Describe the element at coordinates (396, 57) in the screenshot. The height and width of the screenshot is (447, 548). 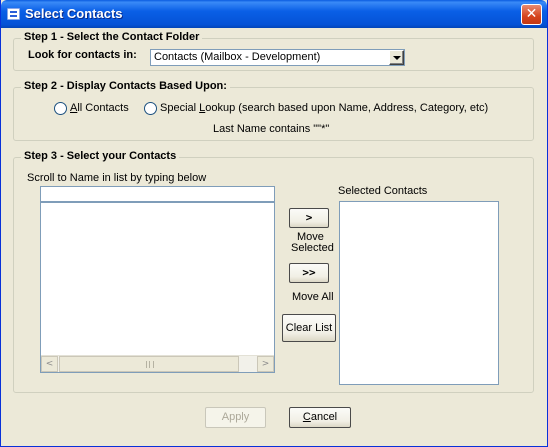
I see `dropdown-arrow-icon` at that location.